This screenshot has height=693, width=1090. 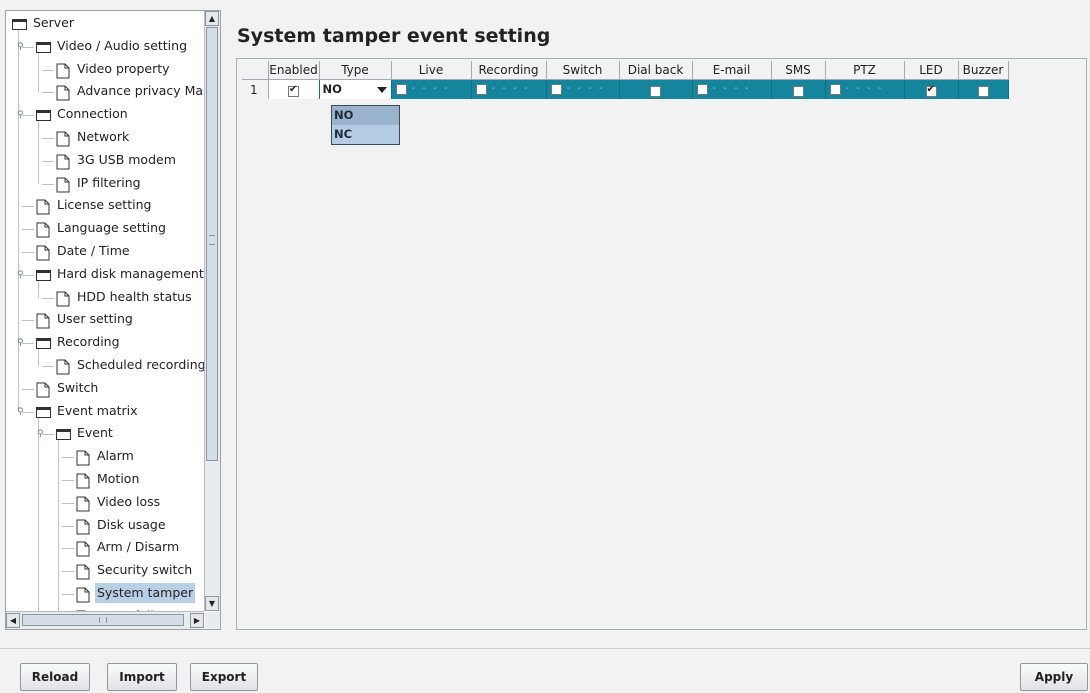 What do you see at coordinates (1054, 677) in the screenshot?
I see `apply-button: Apply` at bounding box center [1054, 677].